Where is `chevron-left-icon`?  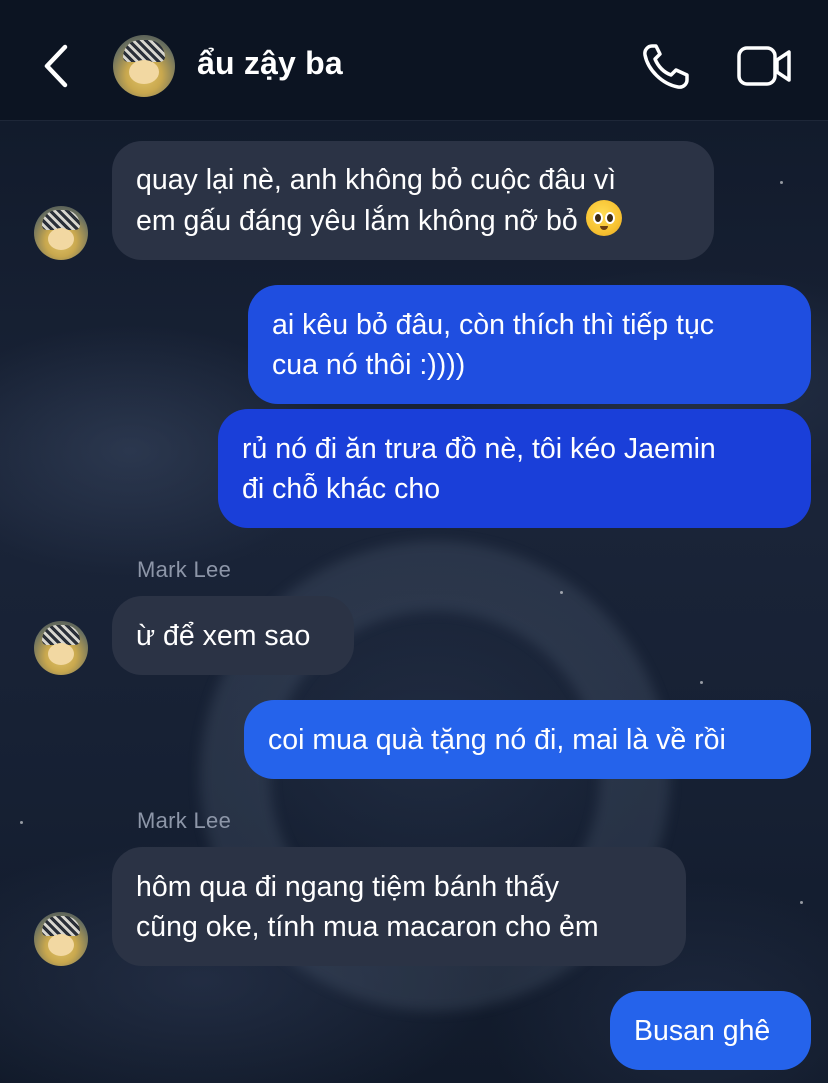 chevron-left-icon is located at coordinates (56, 66).